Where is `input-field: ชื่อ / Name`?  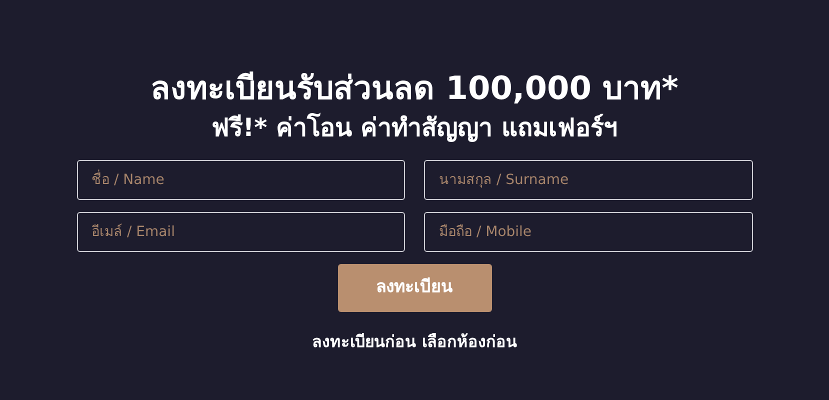 input-field: ชื่อ / Name is located at coordinates (240, 180).